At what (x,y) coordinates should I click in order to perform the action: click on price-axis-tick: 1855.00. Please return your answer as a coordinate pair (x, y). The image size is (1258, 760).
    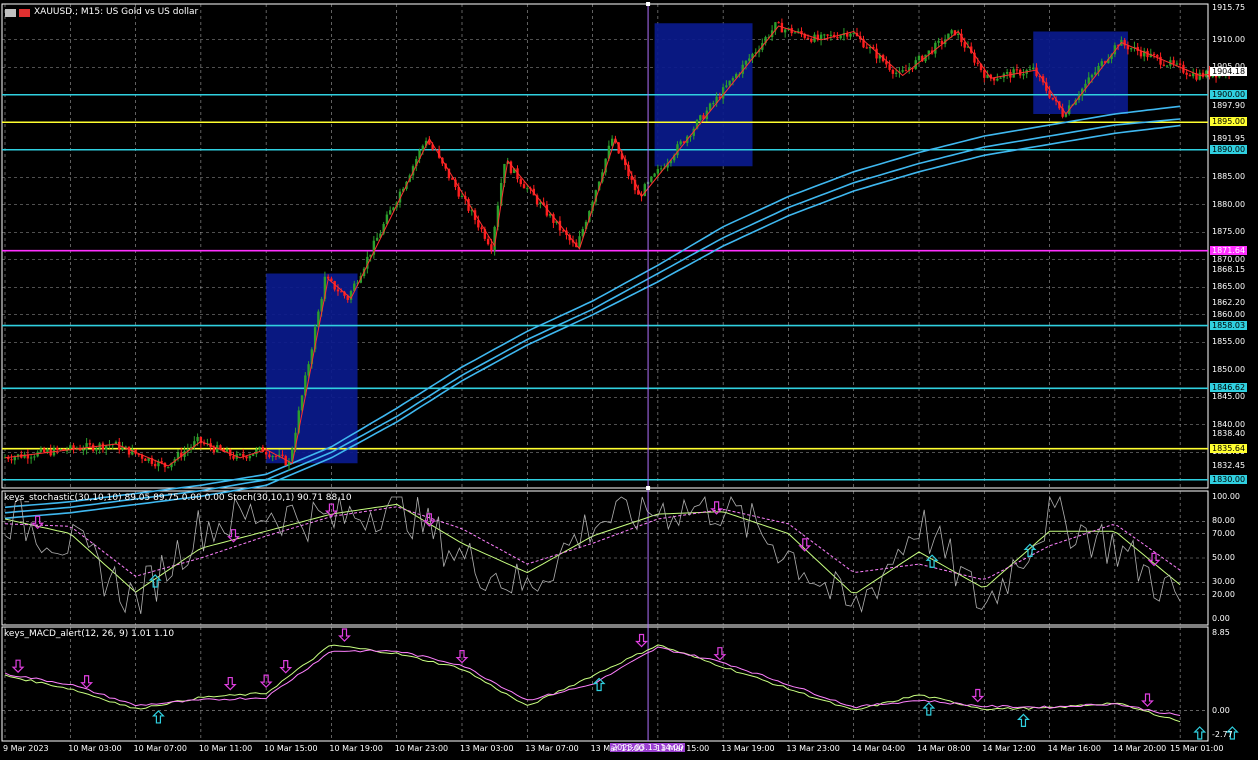
    Looking at the image, I should click on (1229, 342).